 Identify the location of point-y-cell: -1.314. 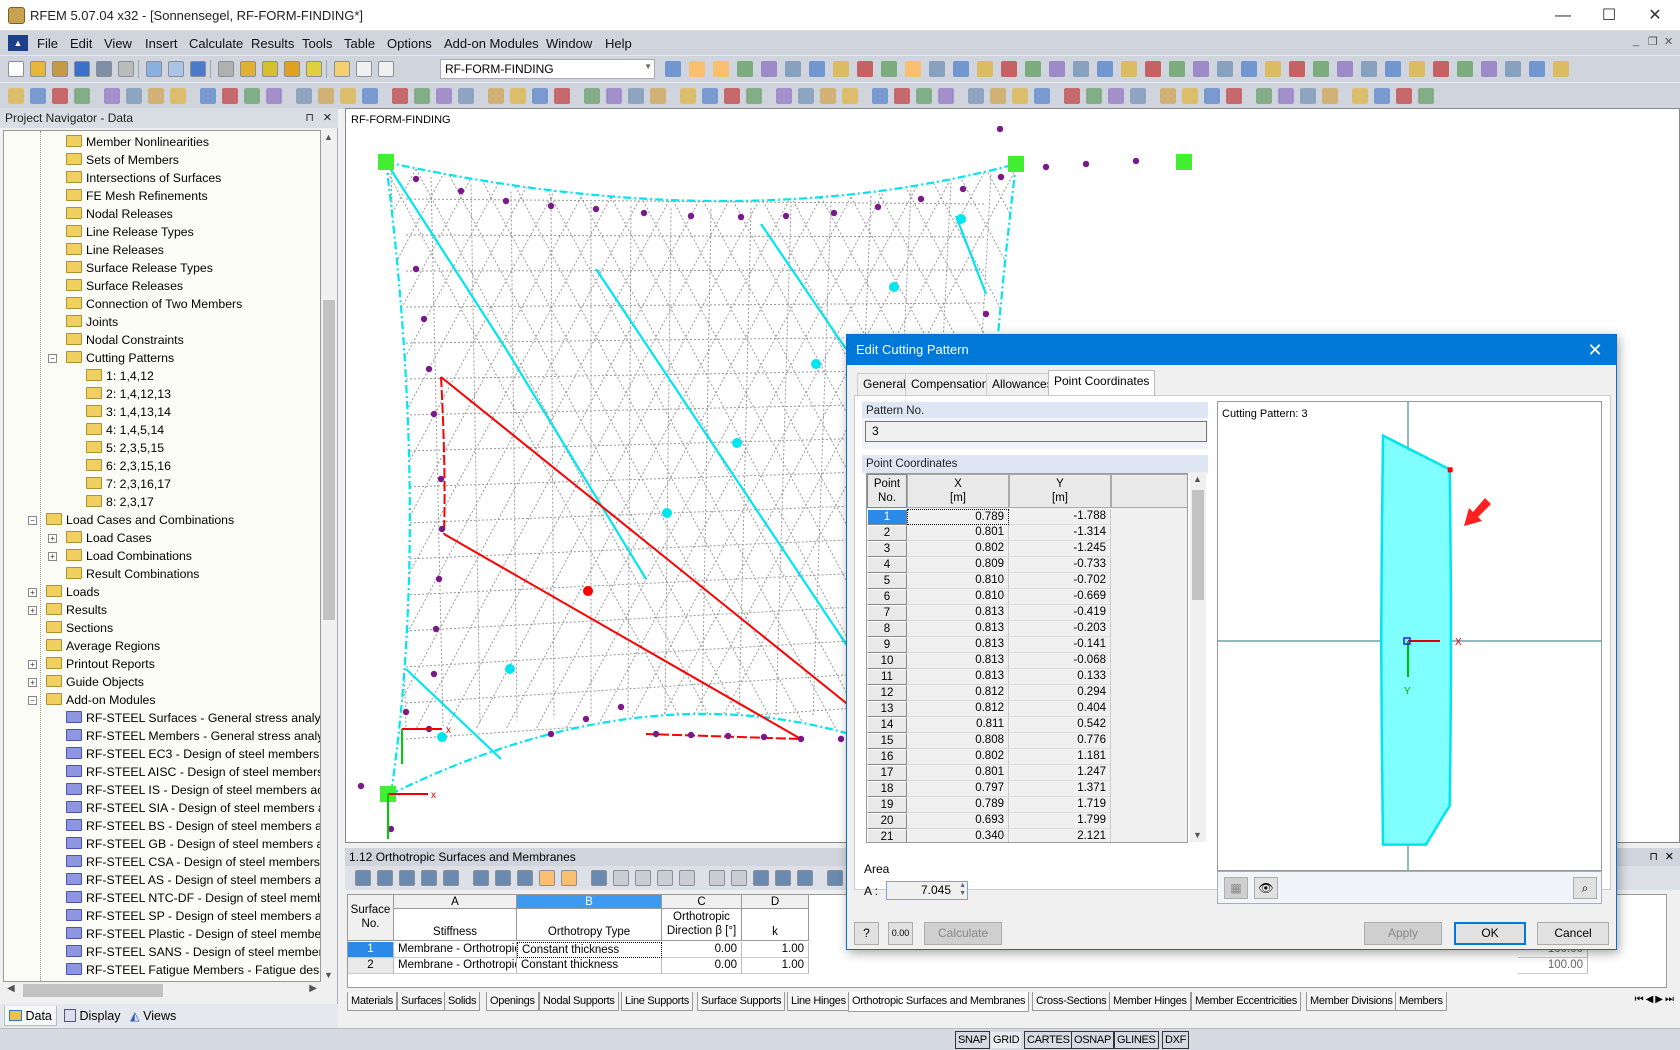
(1060, 533).